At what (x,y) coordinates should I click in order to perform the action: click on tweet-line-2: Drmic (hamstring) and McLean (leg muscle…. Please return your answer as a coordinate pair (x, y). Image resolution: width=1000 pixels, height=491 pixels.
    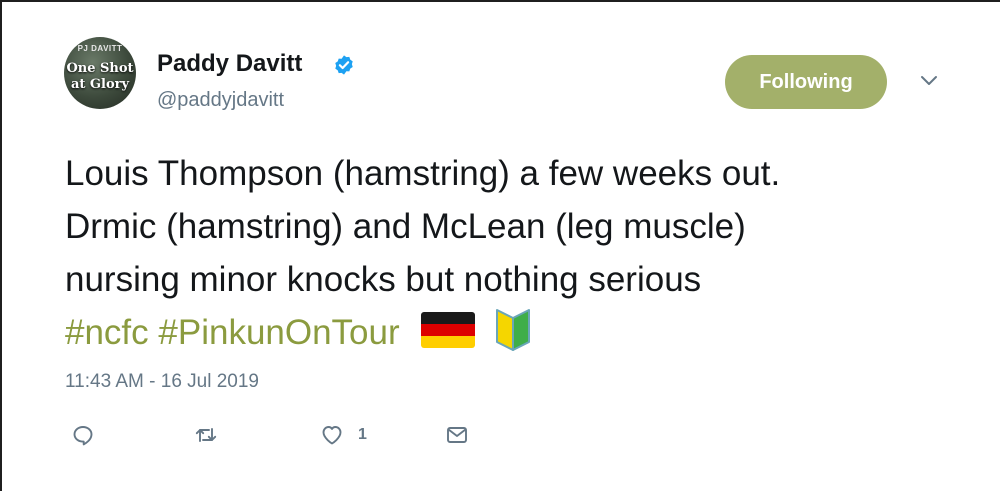
    Looking at the image, I should click on (405, 226).